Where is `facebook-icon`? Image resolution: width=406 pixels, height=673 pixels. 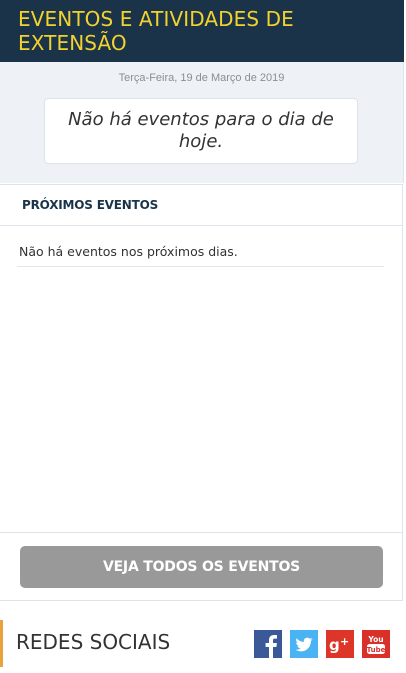
facebook-icon is located at coordinates (268, 644).